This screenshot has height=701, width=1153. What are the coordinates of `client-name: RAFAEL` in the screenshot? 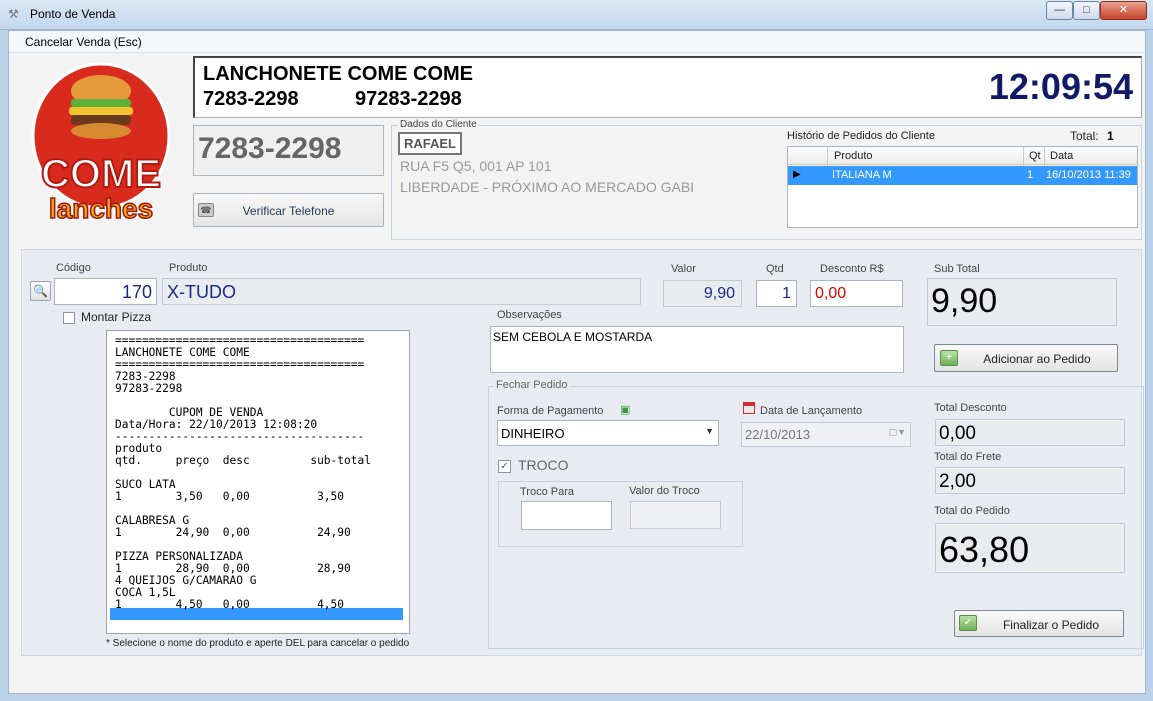 It's located at (430, 143).